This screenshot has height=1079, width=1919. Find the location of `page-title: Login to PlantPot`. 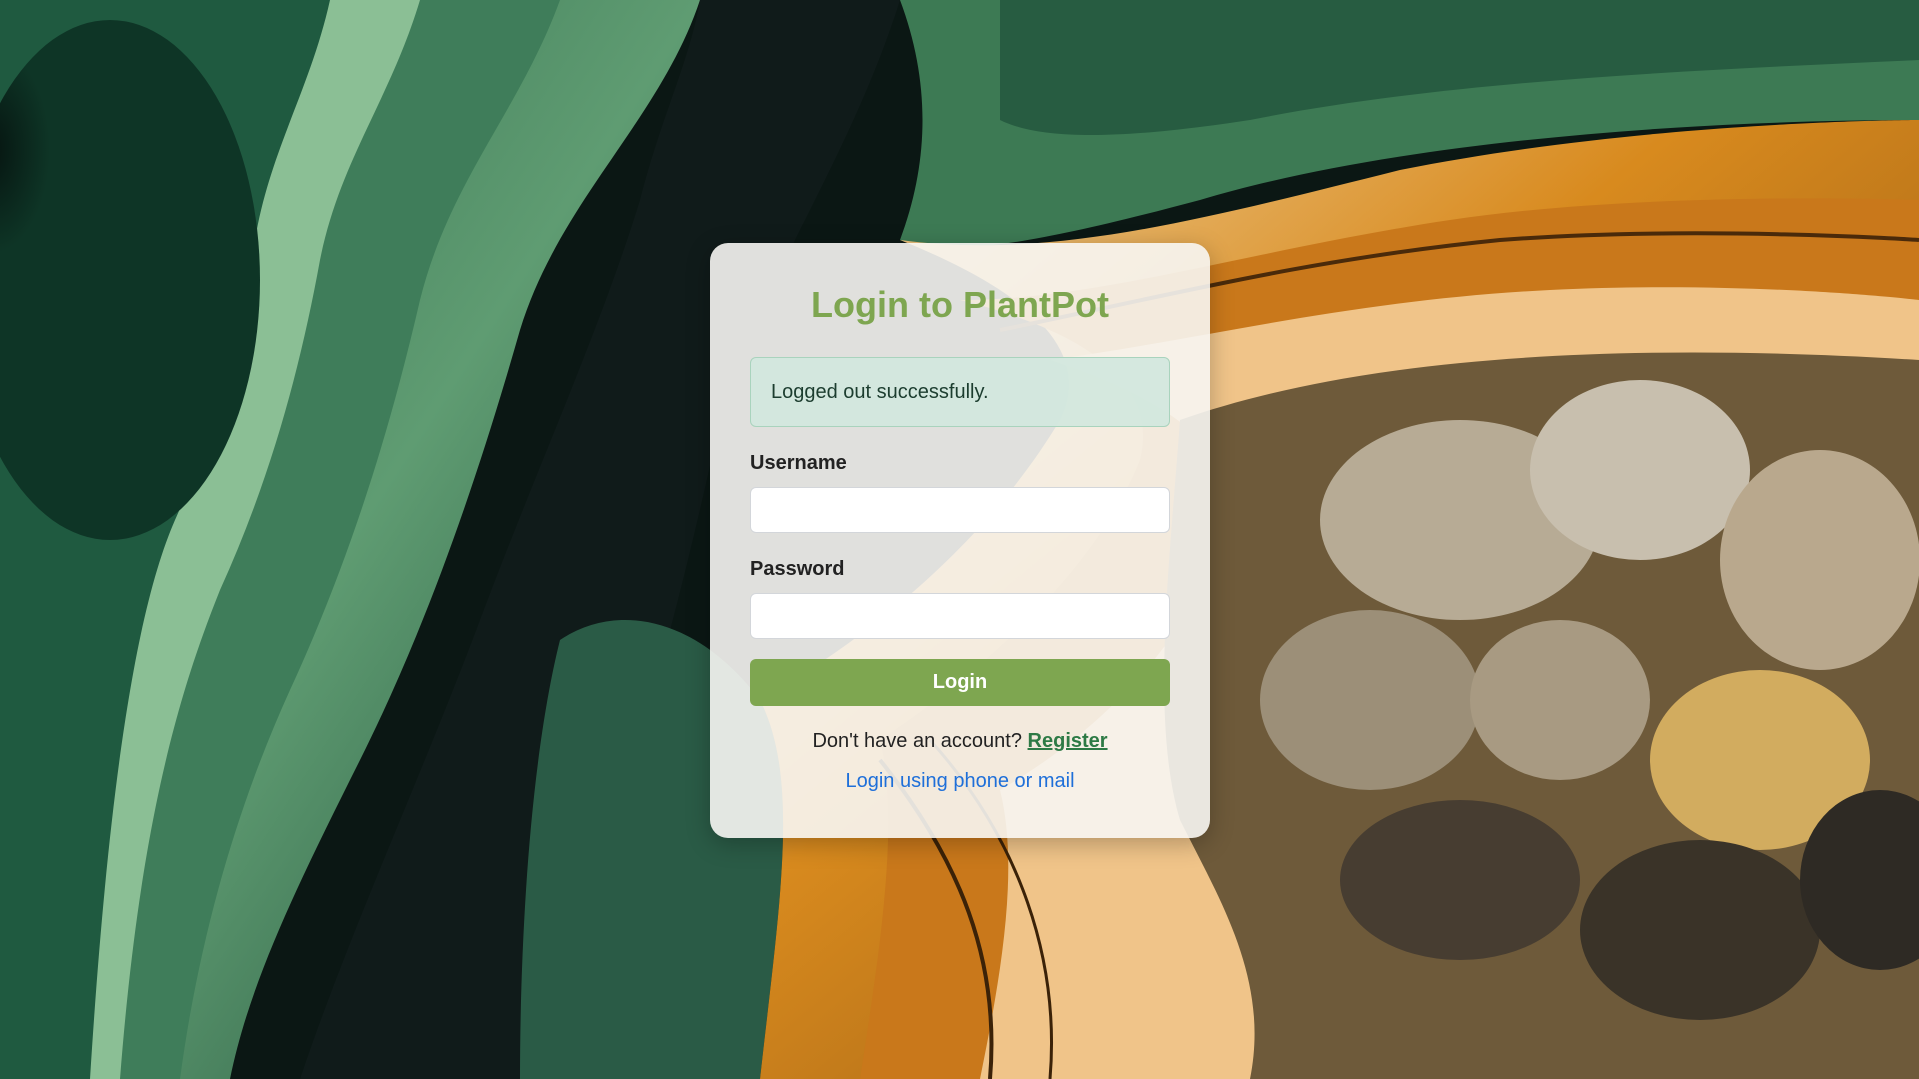

page-title: Login to PlantPot is located at coordinates (960, 304).